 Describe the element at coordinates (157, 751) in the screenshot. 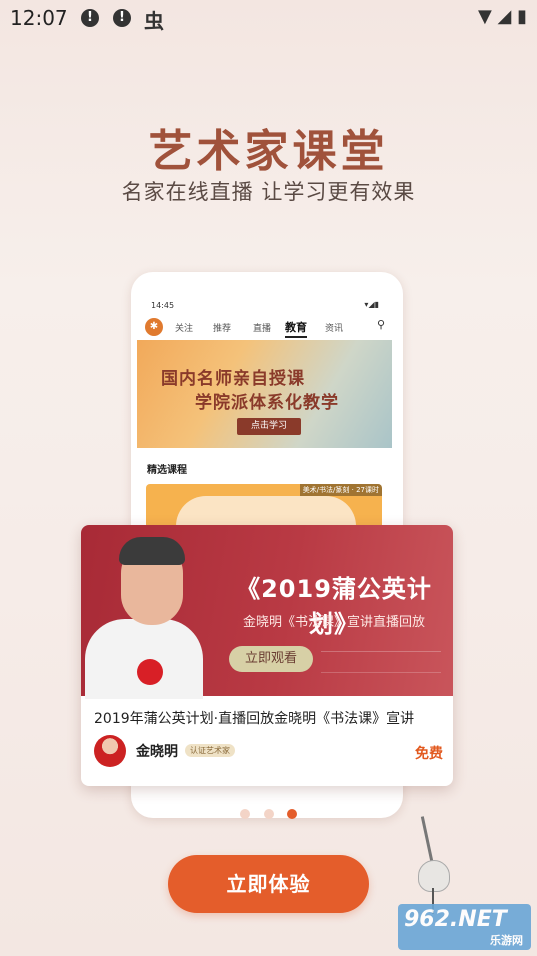

I see `teacher-name: 金晓明` at that location.